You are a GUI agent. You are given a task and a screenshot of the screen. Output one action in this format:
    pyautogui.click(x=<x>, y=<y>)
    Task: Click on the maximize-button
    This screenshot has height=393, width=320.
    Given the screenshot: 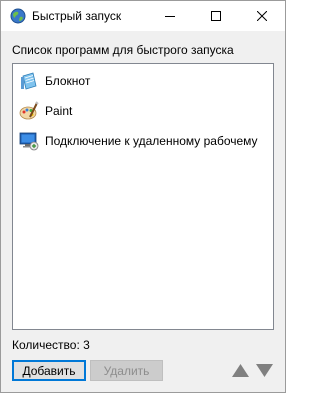 What is the action you would take?
    pyautogui.click(x=216, y=16)
    